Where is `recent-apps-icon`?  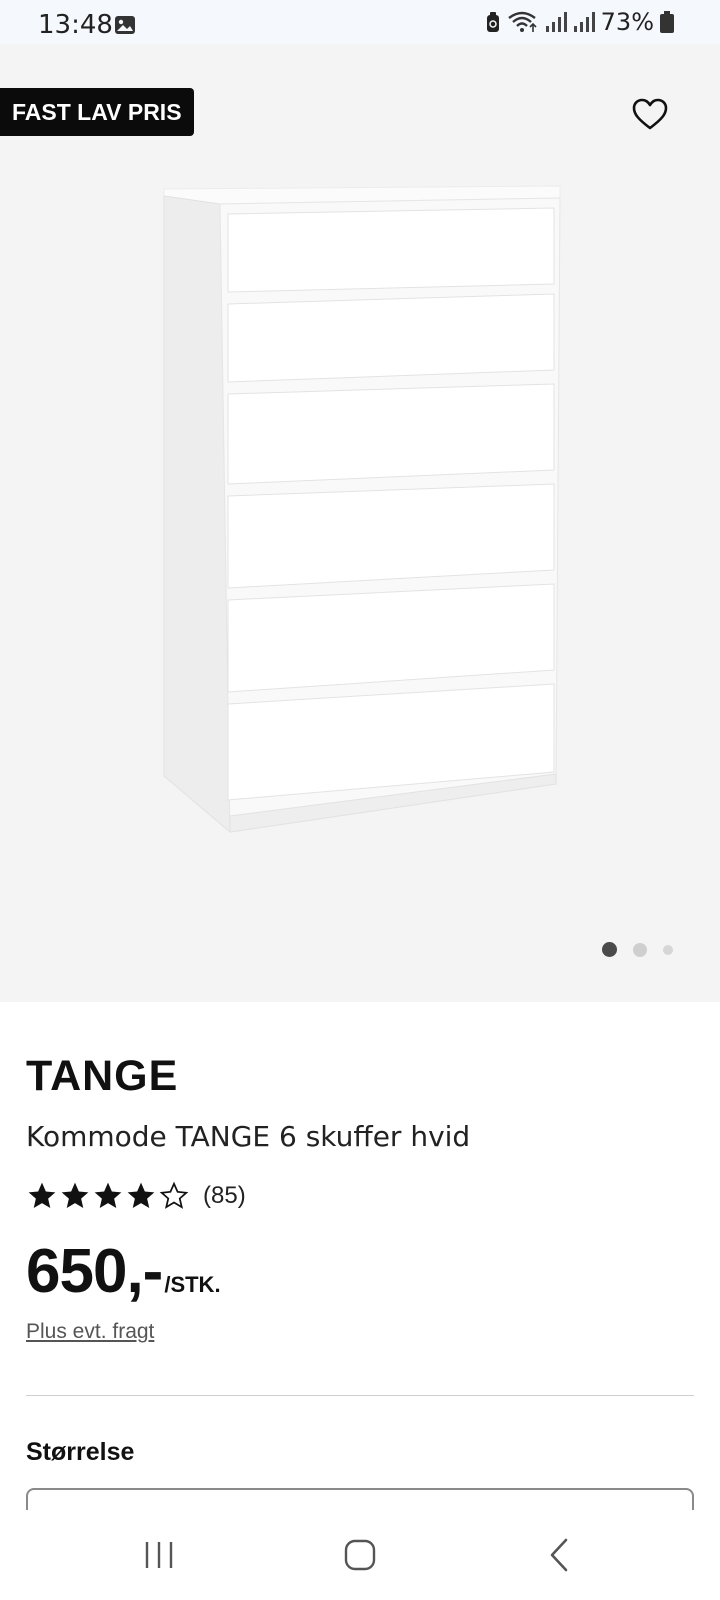
recent-apps-icon is located at coordinates (159, 1555).